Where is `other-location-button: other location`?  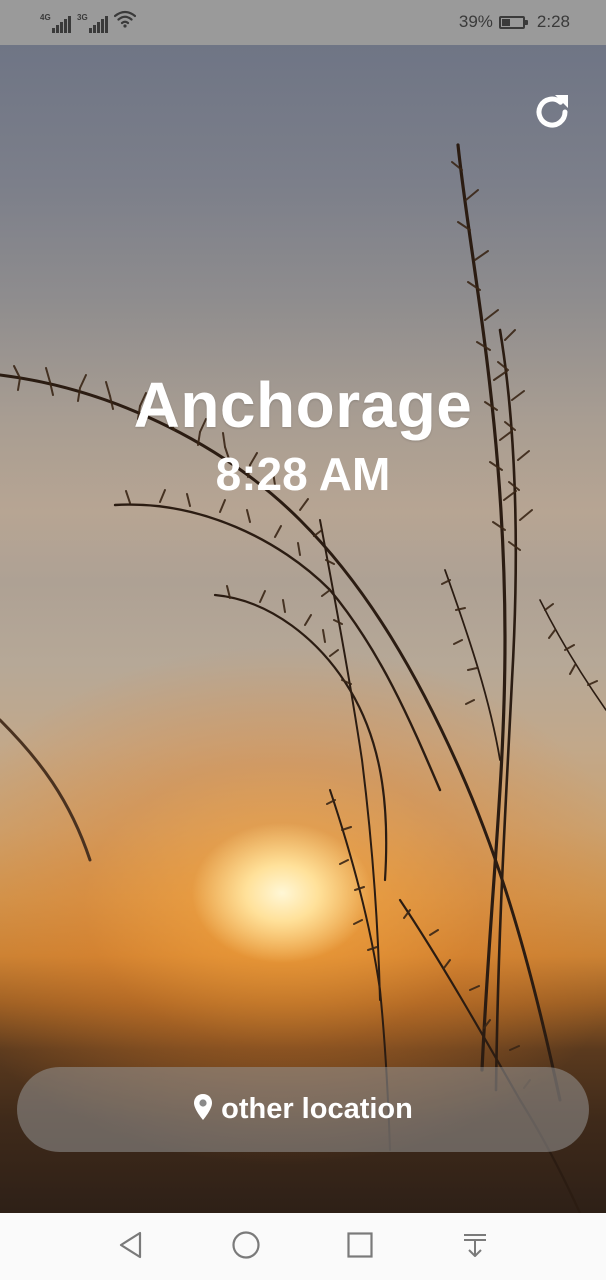 other-location-button: other location is located at coordinates (303, 1109).